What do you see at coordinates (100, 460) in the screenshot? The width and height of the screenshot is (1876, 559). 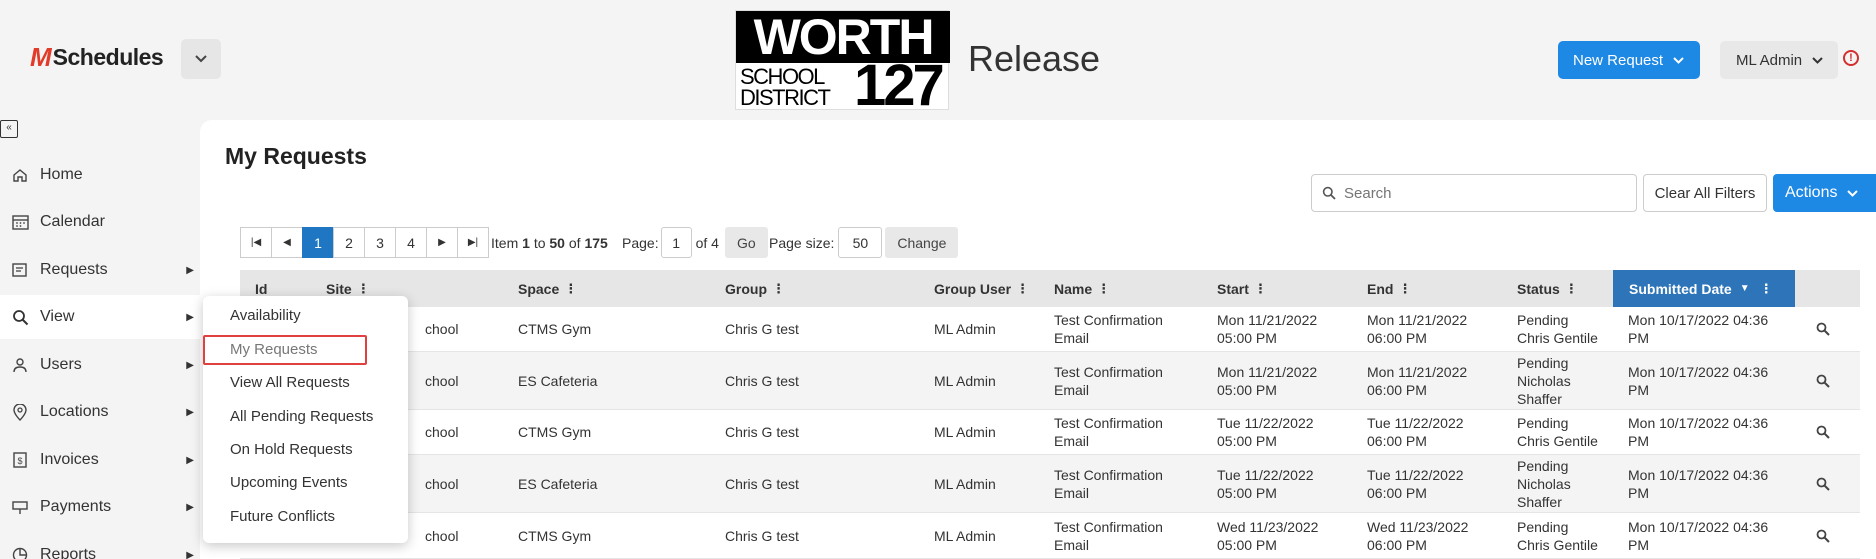 I see `sidebar-item-invoices: $ Invoices ▶` at bounding box center [100, 460].